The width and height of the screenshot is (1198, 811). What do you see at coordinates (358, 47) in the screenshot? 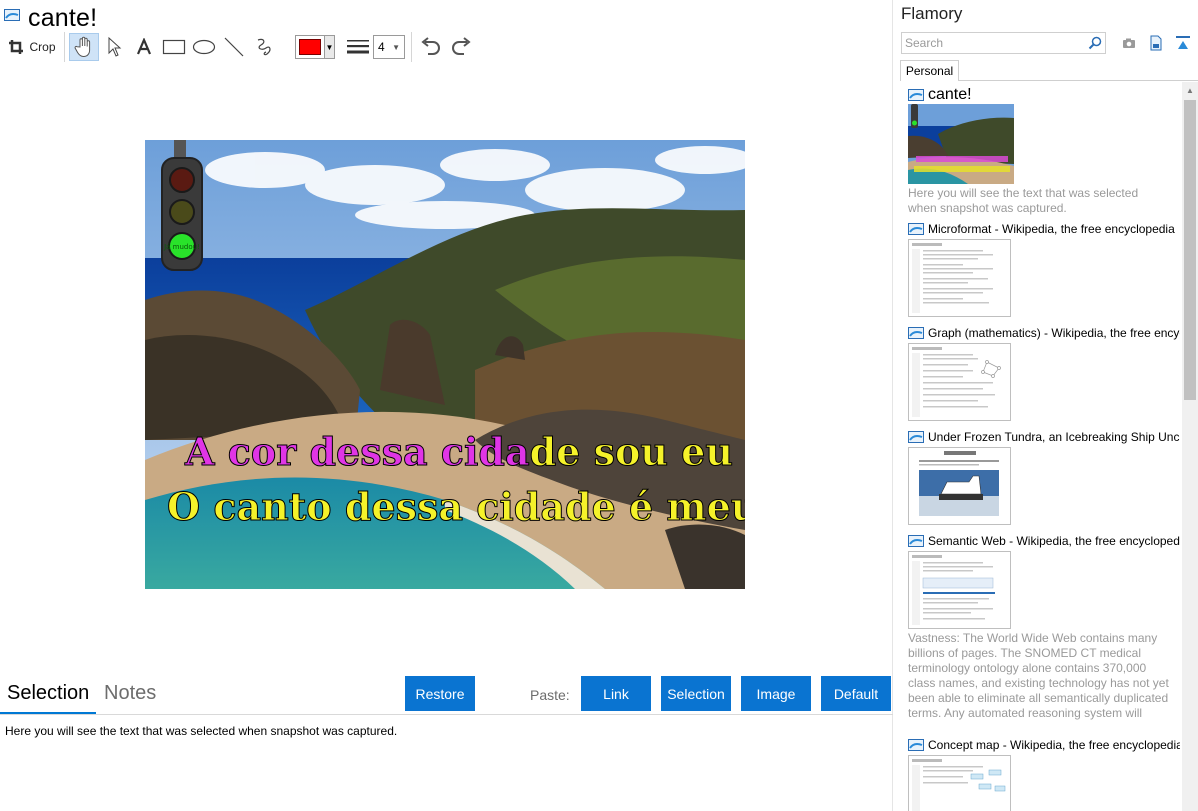
I see `line-width-icon` at bounding box center [358, 47].